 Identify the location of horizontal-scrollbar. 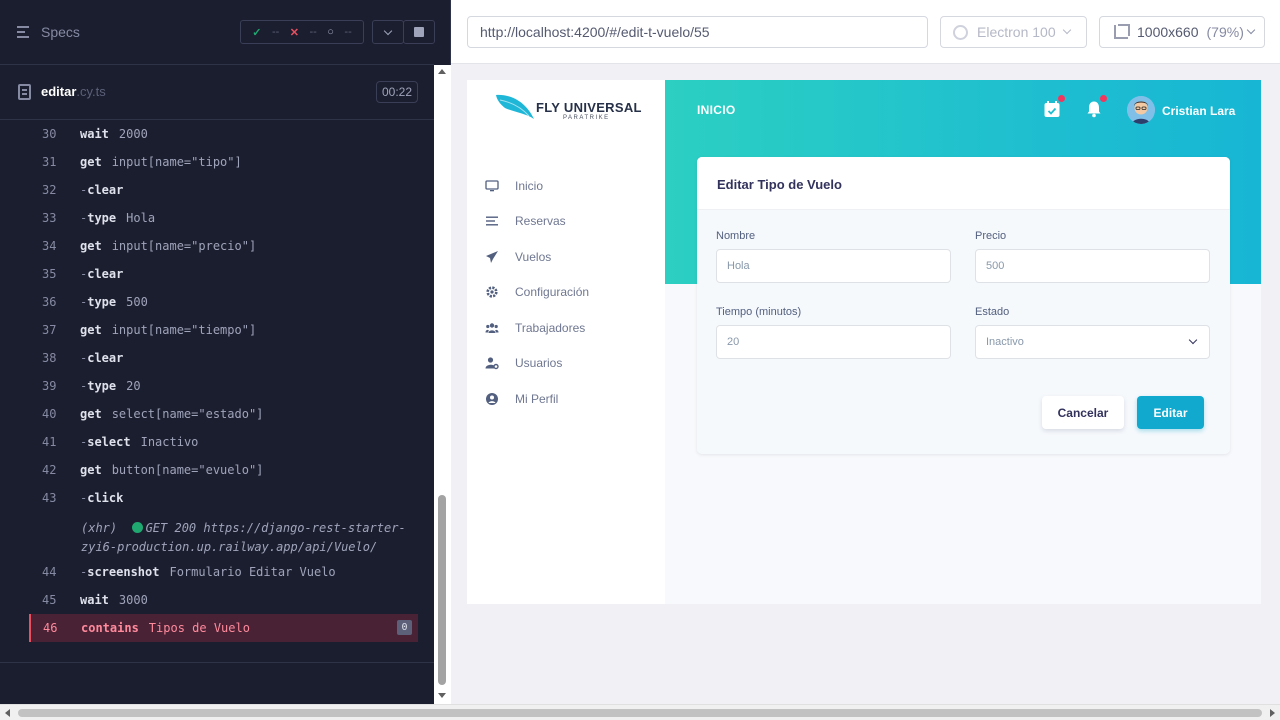
(640, 712).